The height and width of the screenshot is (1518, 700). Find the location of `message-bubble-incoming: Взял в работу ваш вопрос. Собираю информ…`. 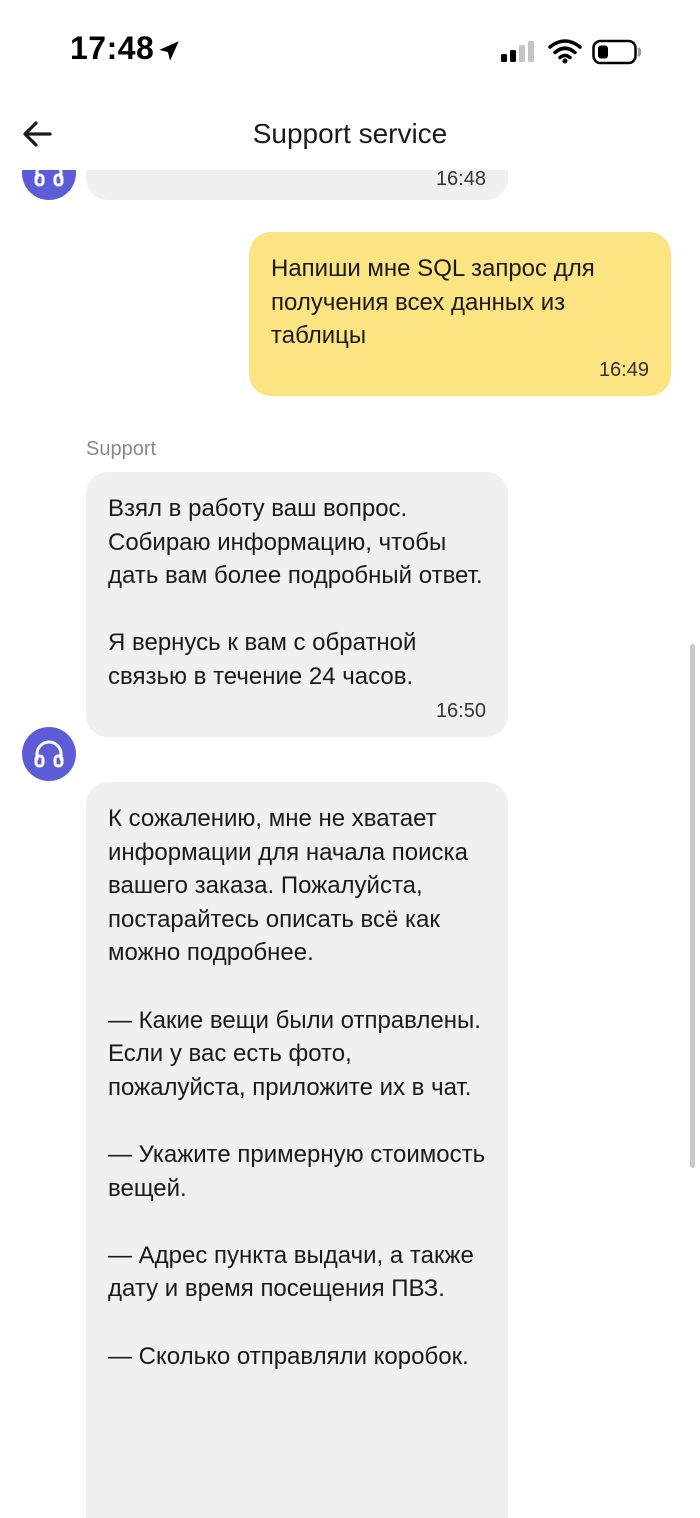

message-bubble-incoming: Взял в работу ваш вопрос. Собираю информ… is located at coordinates (297, 604).